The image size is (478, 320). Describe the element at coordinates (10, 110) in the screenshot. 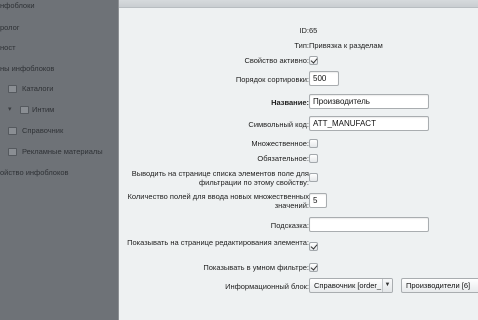

I see `chevron-down-icon: ▾` at that location.